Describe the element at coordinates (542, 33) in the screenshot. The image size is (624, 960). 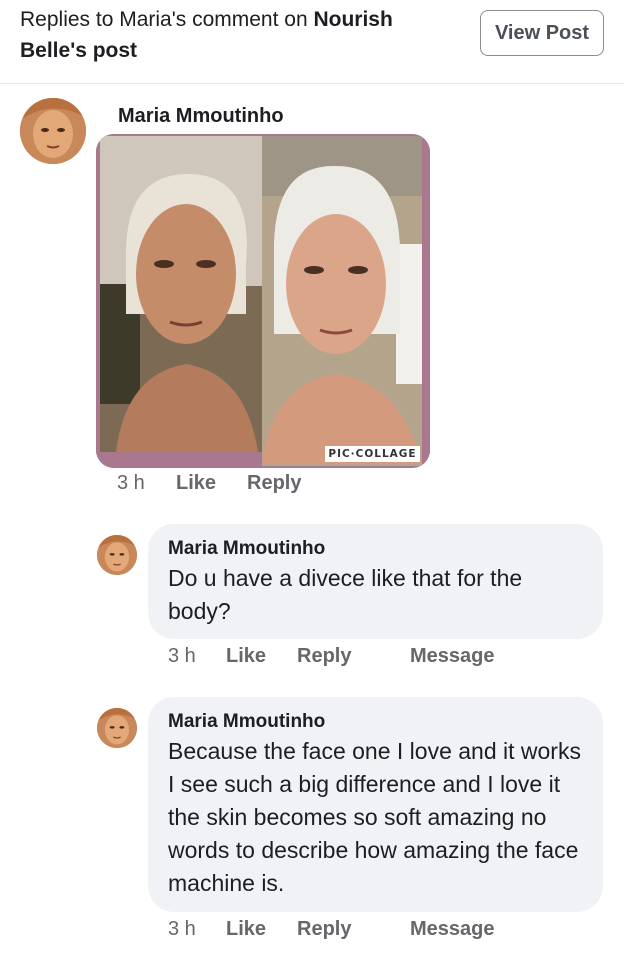
I see `view-post-button: View Post` at that location.